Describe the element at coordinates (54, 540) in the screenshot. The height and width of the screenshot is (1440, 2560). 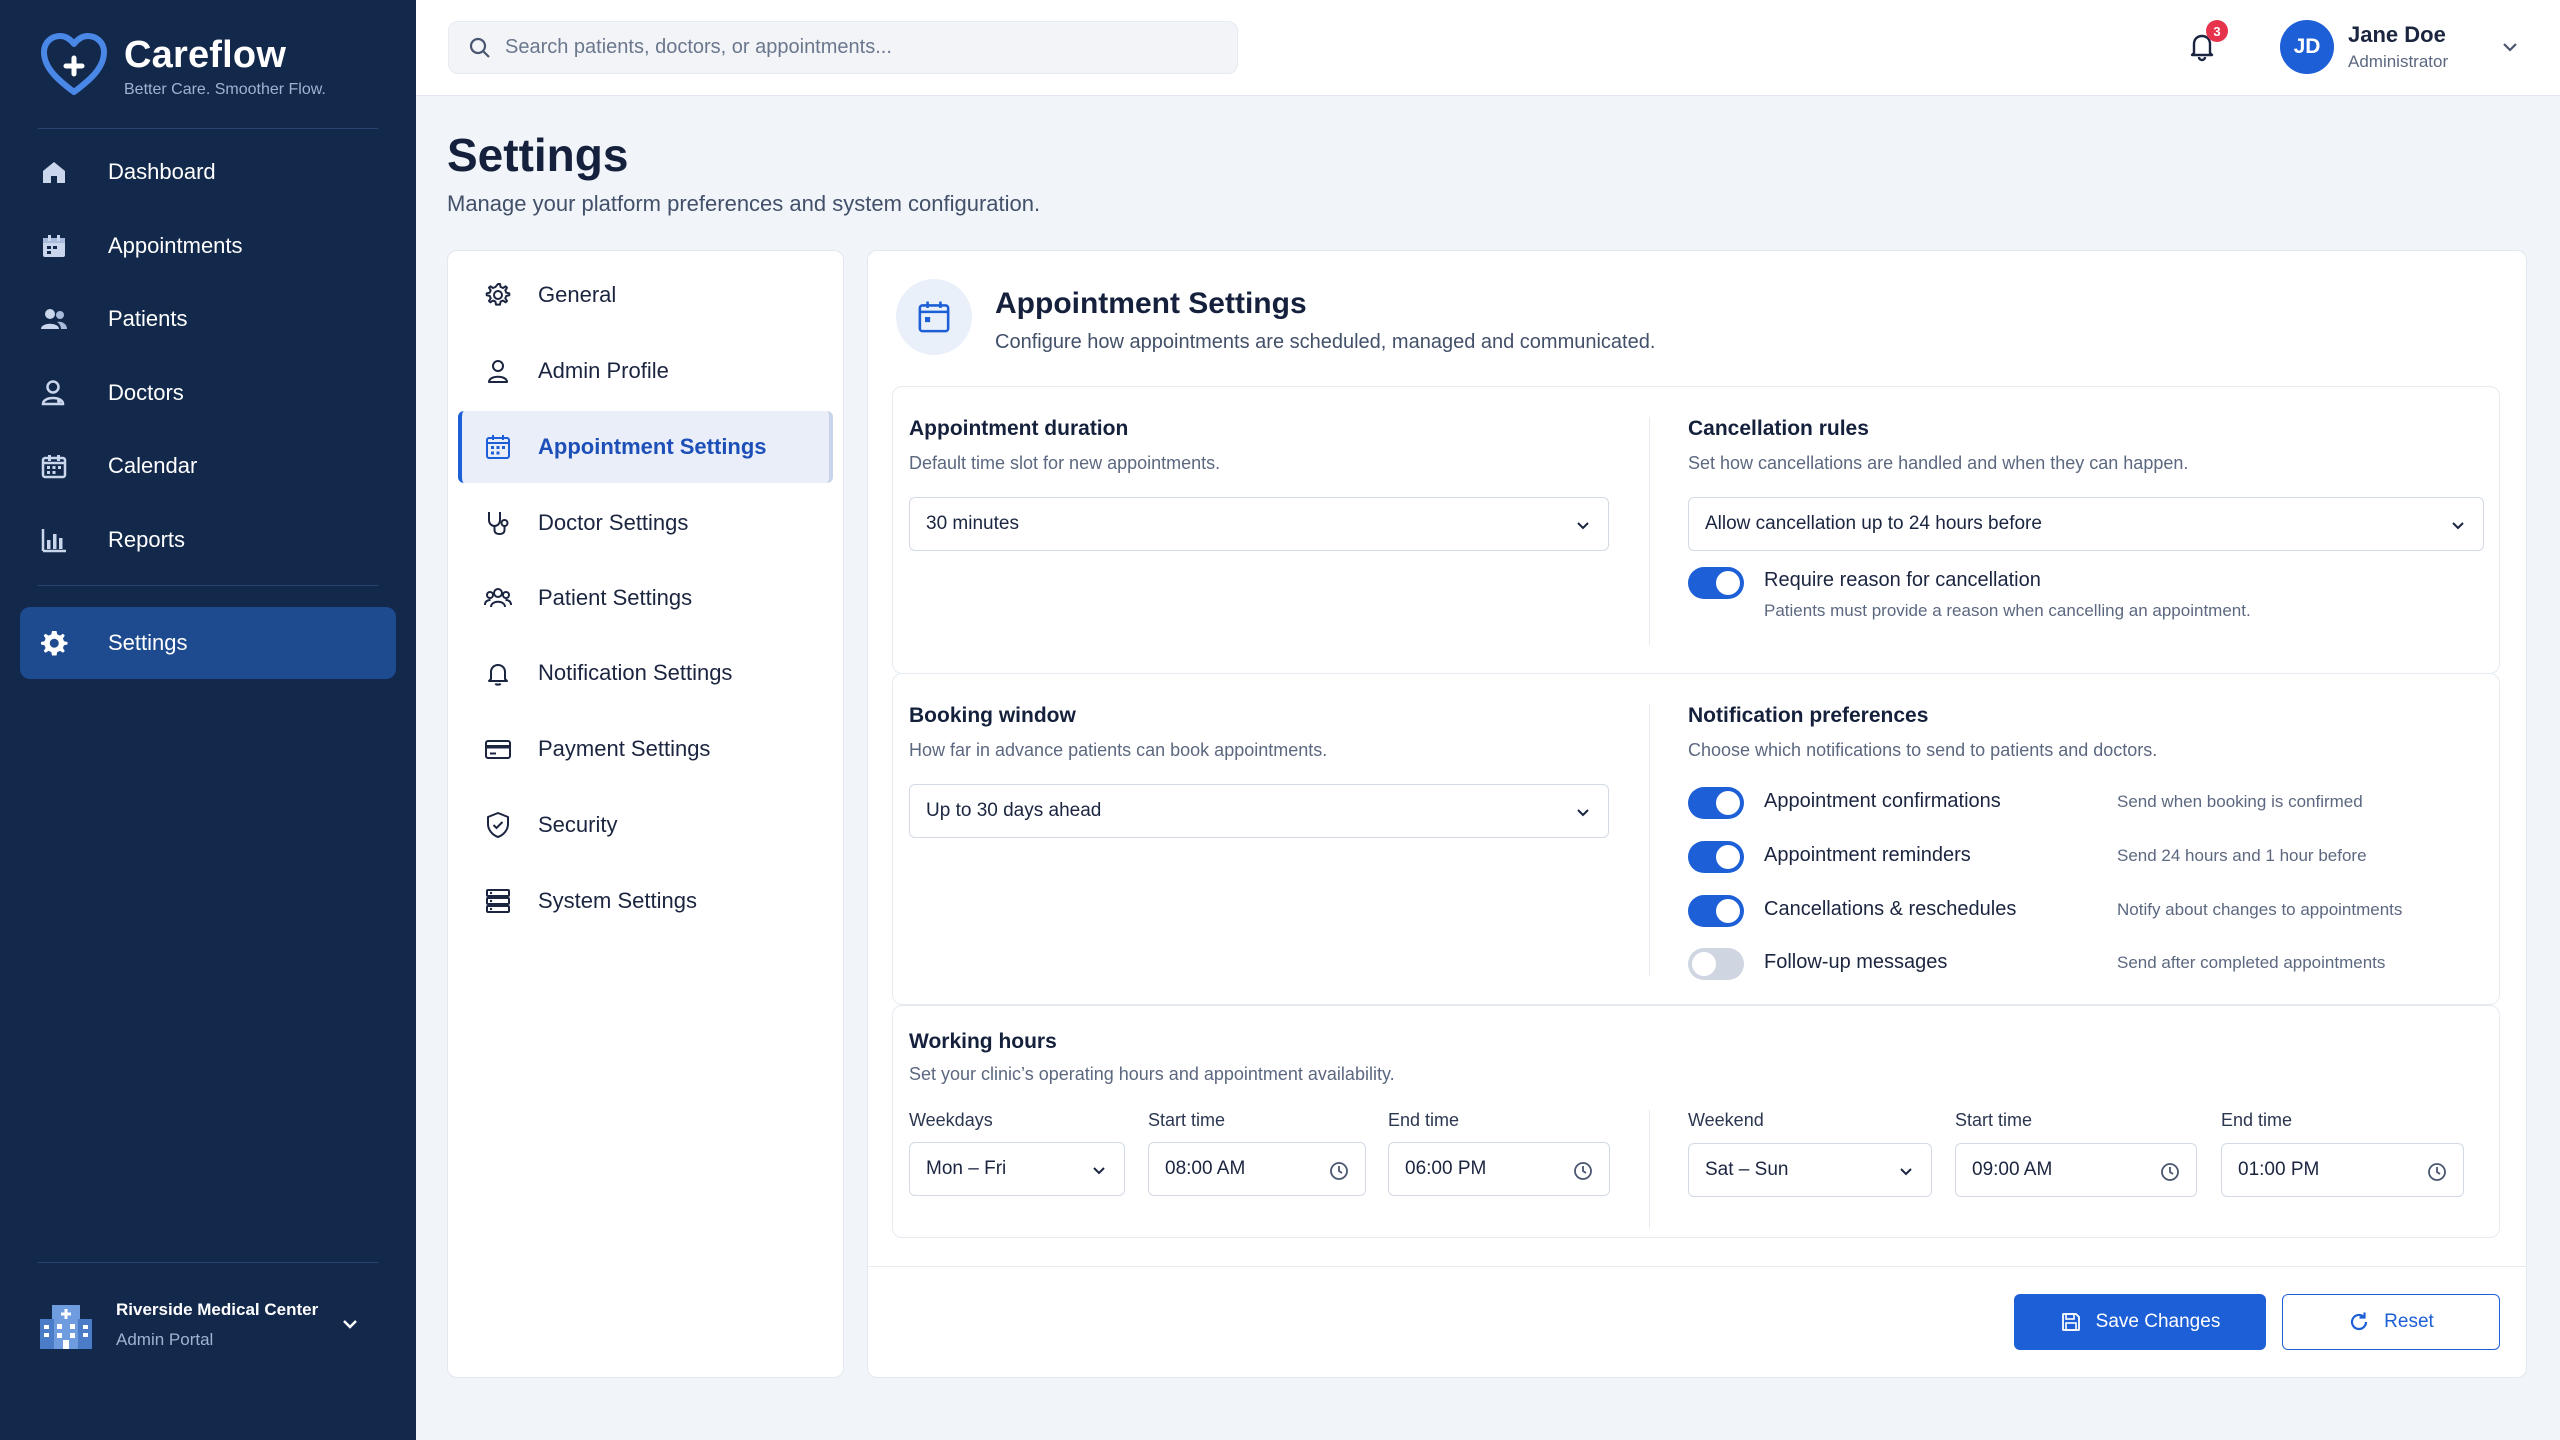
I see `bar-chart-icon` at that location.